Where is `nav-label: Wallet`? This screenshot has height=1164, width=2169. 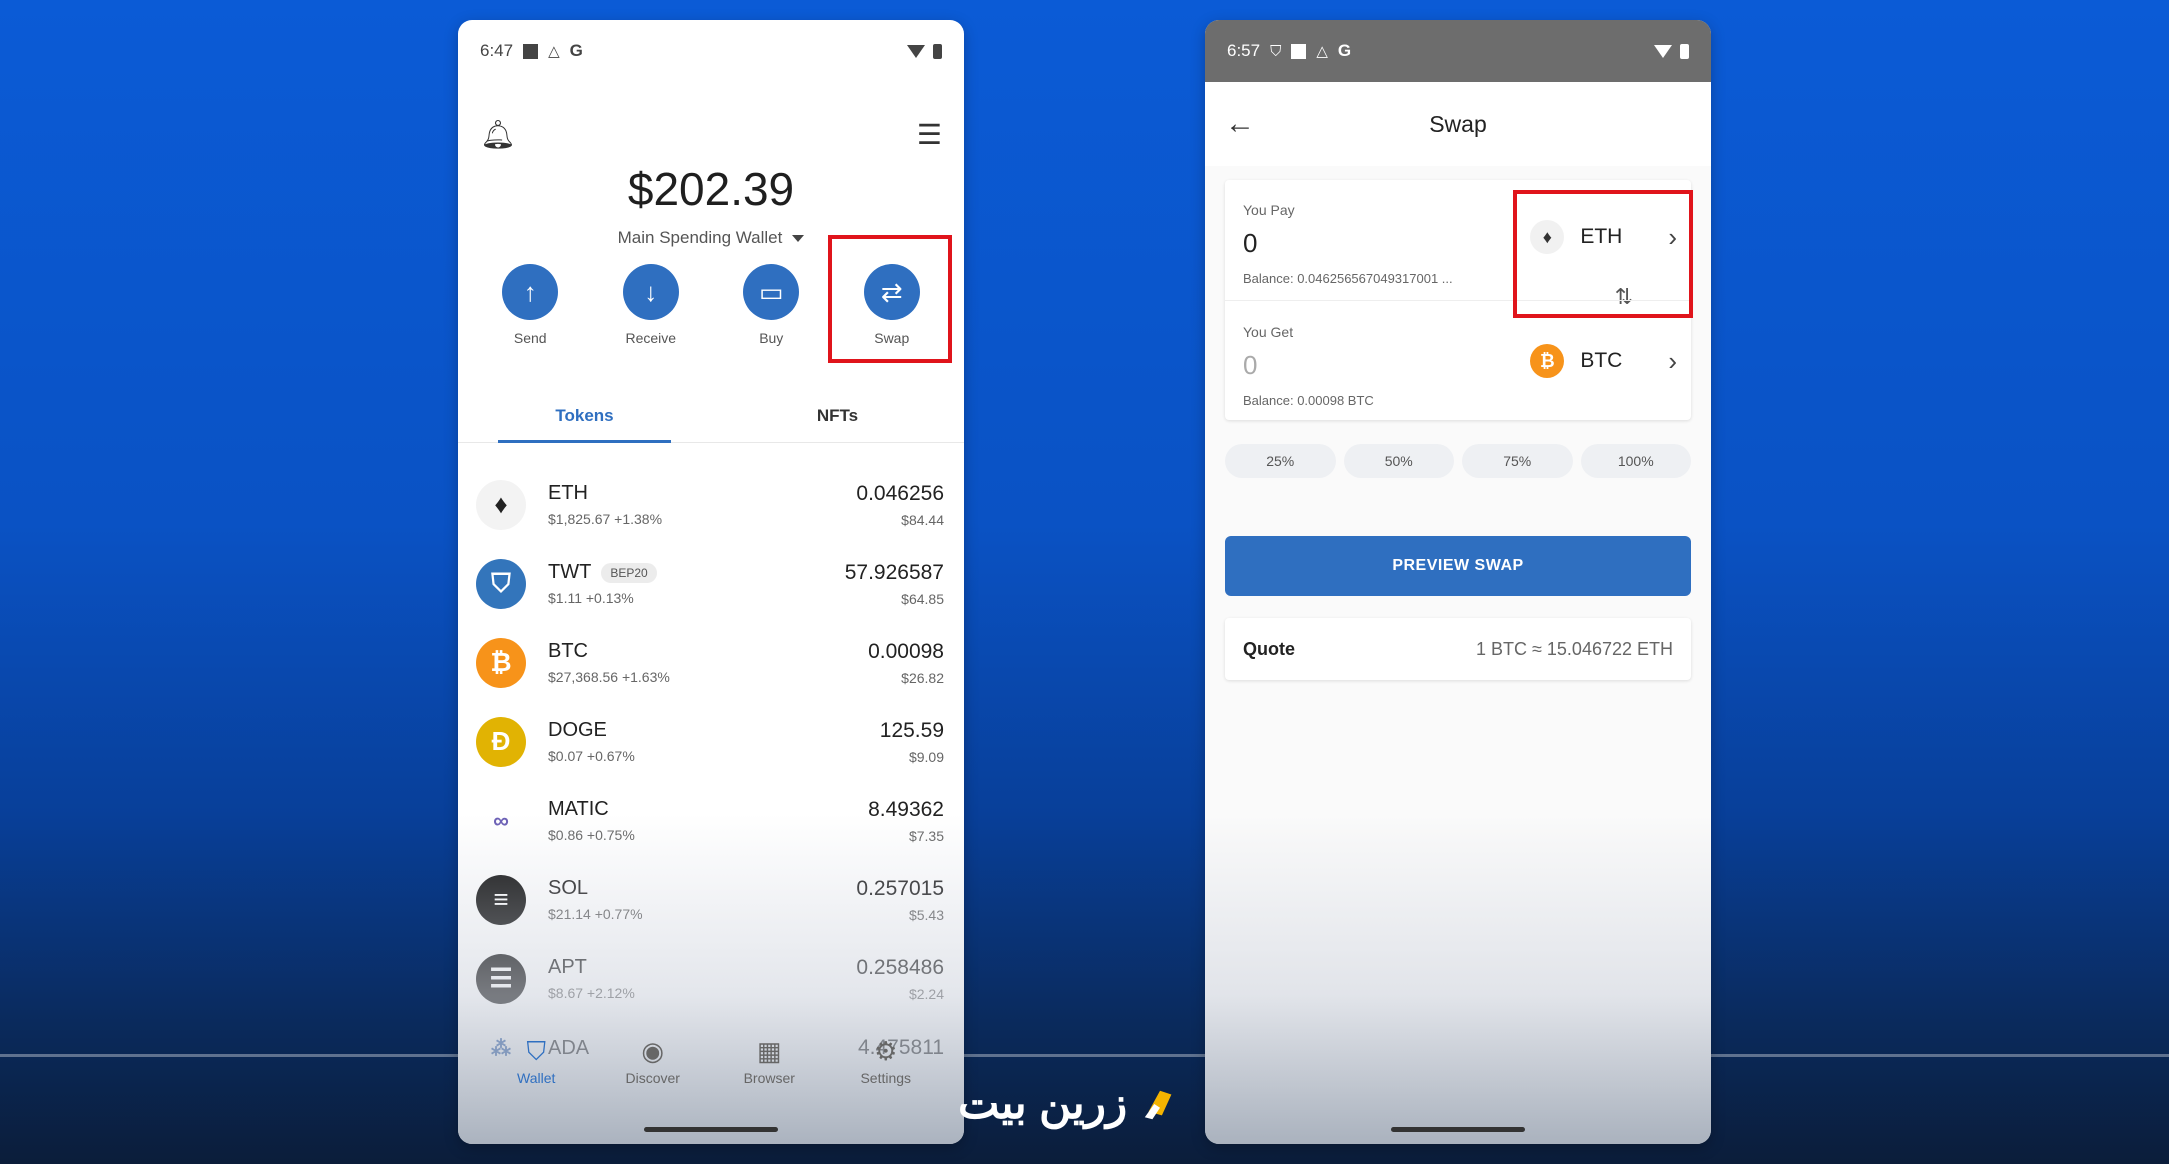 nav-label: Wallet is located at coordinates (536, 1078).